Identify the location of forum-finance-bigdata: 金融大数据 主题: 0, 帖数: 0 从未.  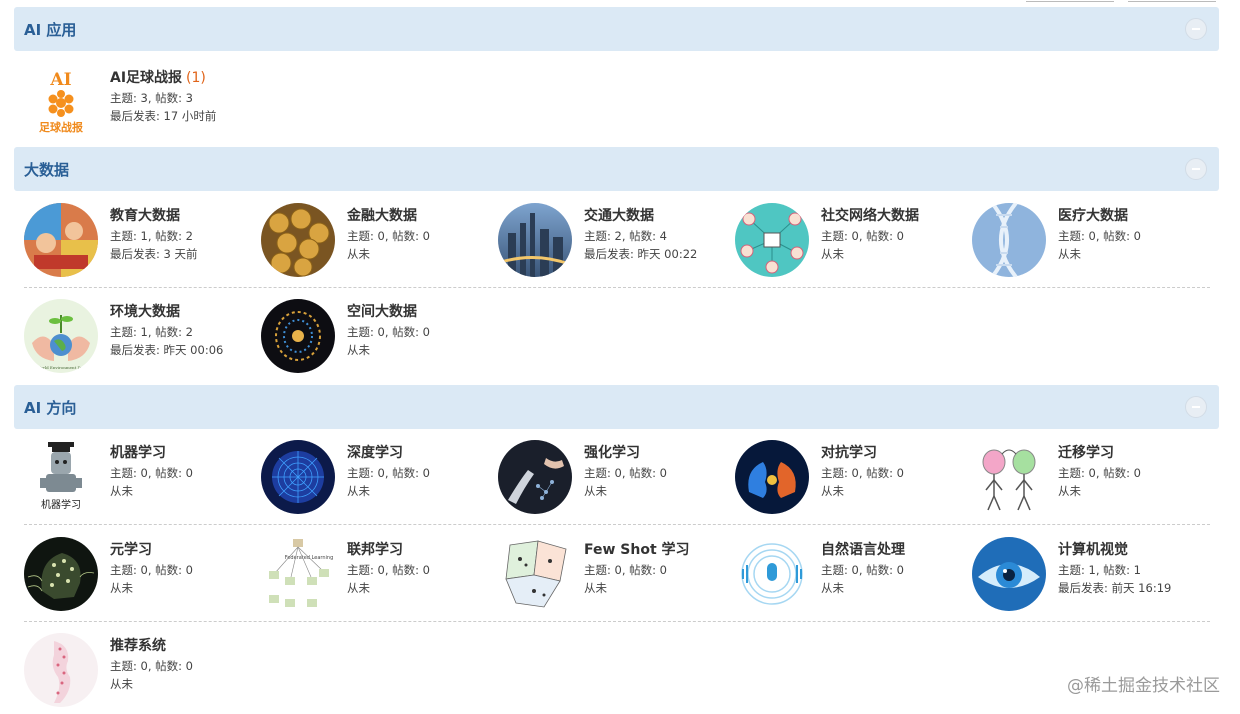
(376, 243).